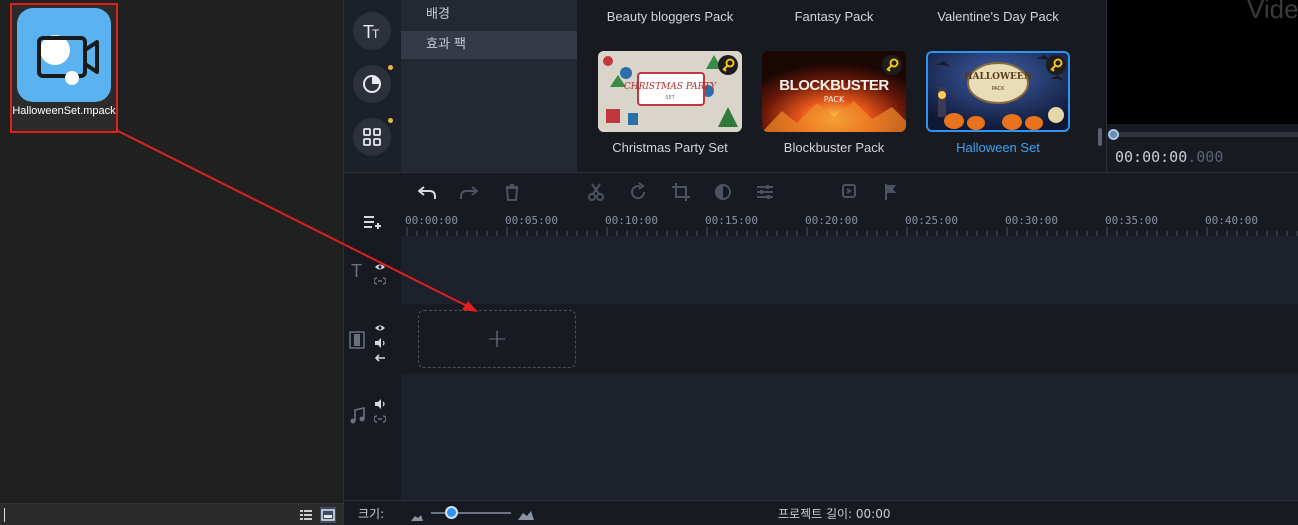 Image resolution: width=1298 pixels, height=525 pixels. Describe the element at coordinates (373, 137) in the screenshot. I see `more-tools-icon` at that location.